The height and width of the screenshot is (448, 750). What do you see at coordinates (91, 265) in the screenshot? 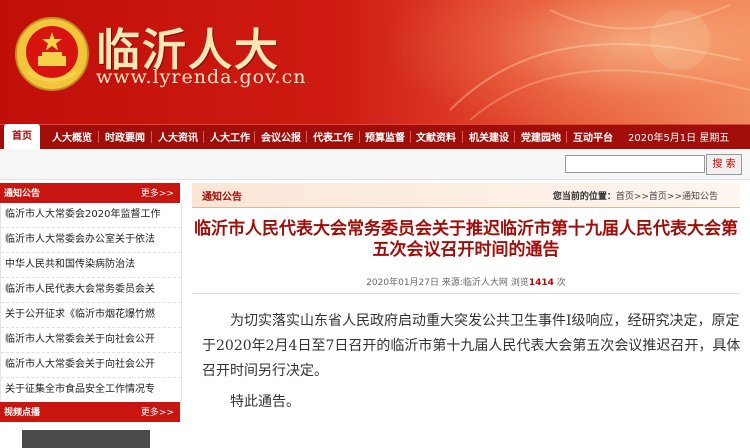
I see `list-item: 中华人民共和国传染病防治法` at bounding box center [91, 265].